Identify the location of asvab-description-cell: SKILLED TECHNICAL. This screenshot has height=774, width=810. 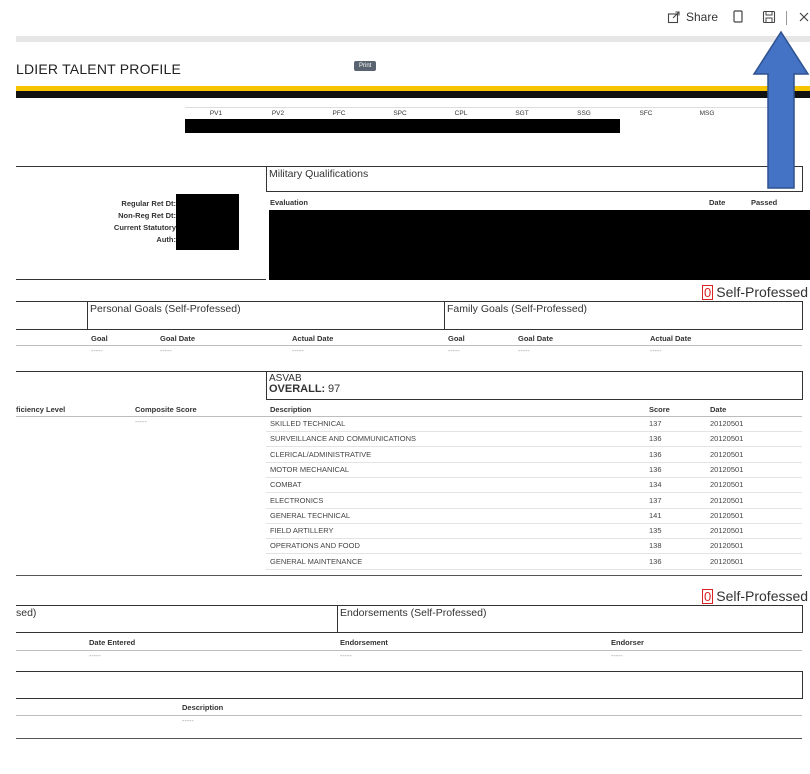
(308, 423).